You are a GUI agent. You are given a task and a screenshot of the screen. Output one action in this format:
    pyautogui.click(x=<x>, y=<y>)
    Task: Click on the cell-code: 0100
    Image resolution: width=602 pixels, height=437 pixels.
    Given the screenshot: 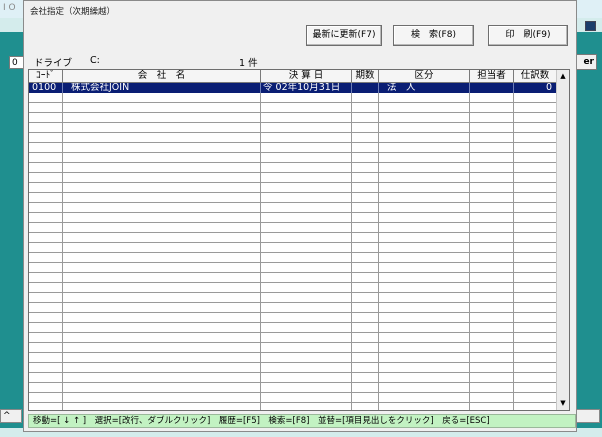 What is the action you would take?
    pyautogui.click(x=44, y=88)
    